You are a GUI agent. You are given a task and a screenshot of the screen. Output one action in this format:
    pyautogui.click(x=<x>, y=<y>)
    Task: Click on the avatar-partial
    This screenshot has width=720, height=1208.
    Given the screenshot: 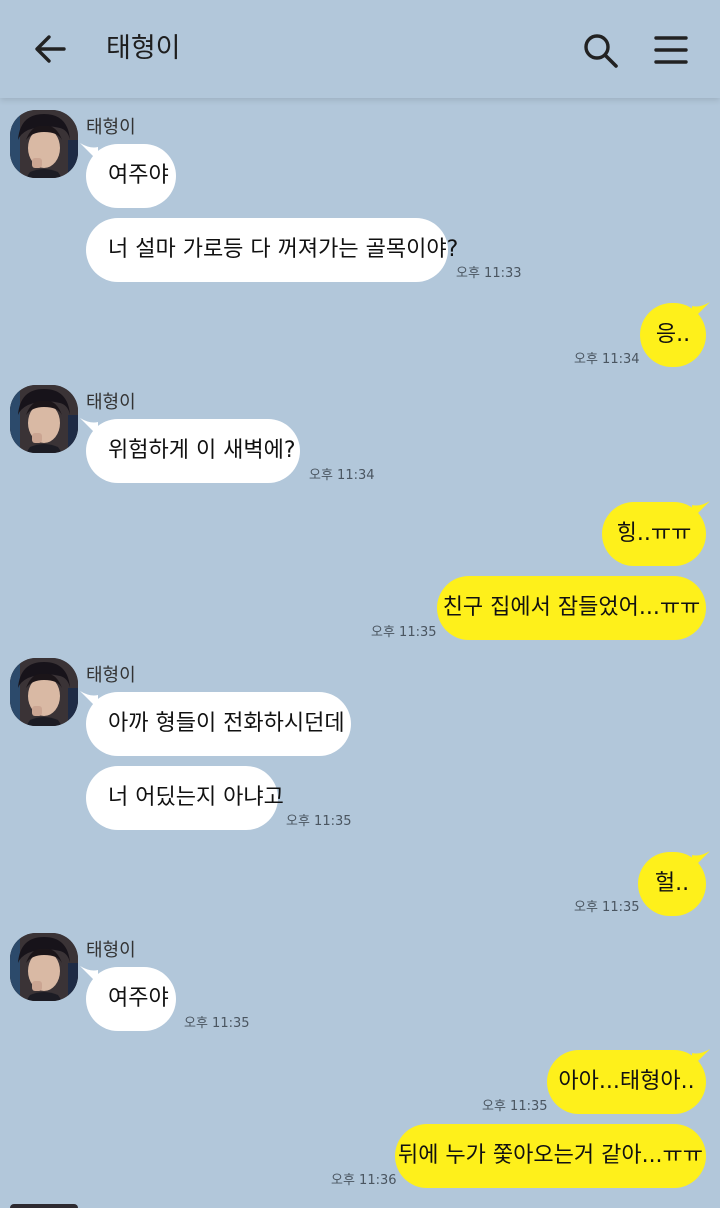 What is the action you would take?
    pyautogui.click(x=44, y=1206)
    